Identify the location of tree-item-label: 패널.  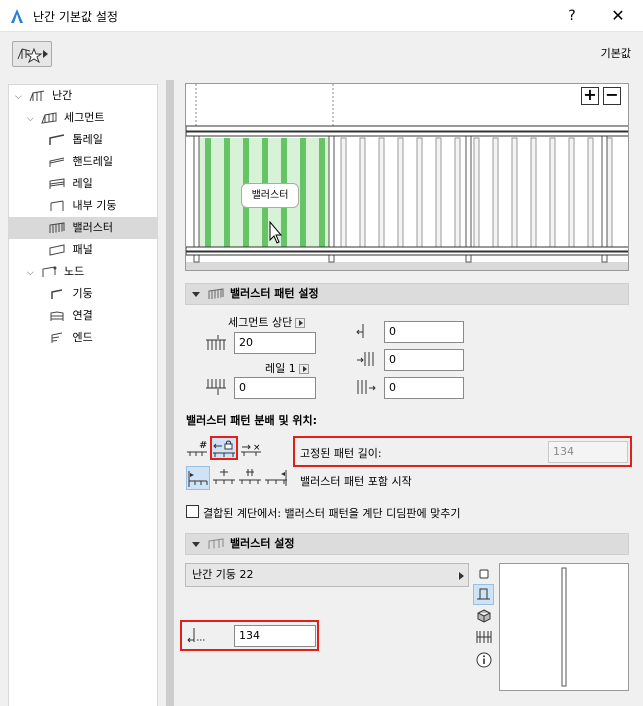
(82, 249).